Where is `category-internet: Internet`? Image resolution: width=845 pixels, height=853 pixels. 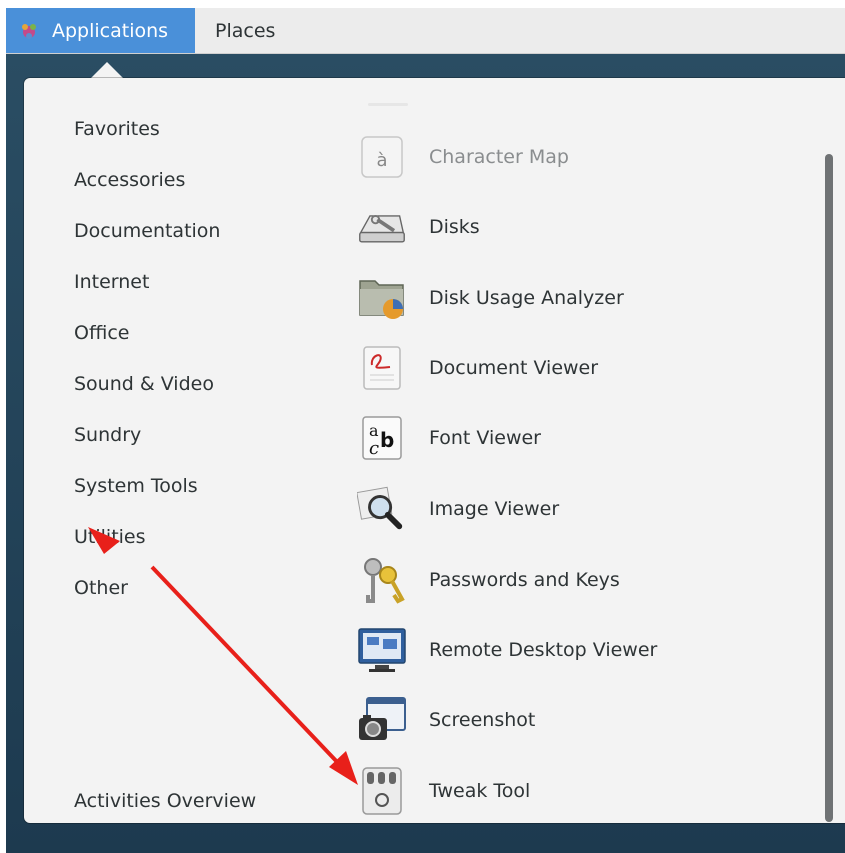
category-internet: Internet is located at coordinates (111, 282).